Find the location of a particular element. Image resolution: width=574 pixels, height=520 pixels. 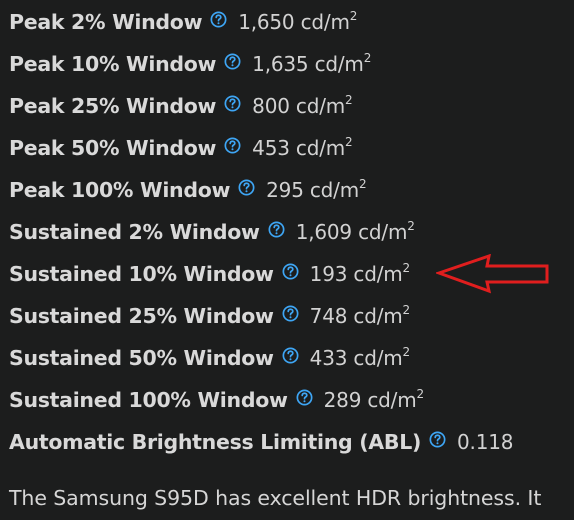

measurement-label: Sustained 100% Window is located at coordinates (148, 400).